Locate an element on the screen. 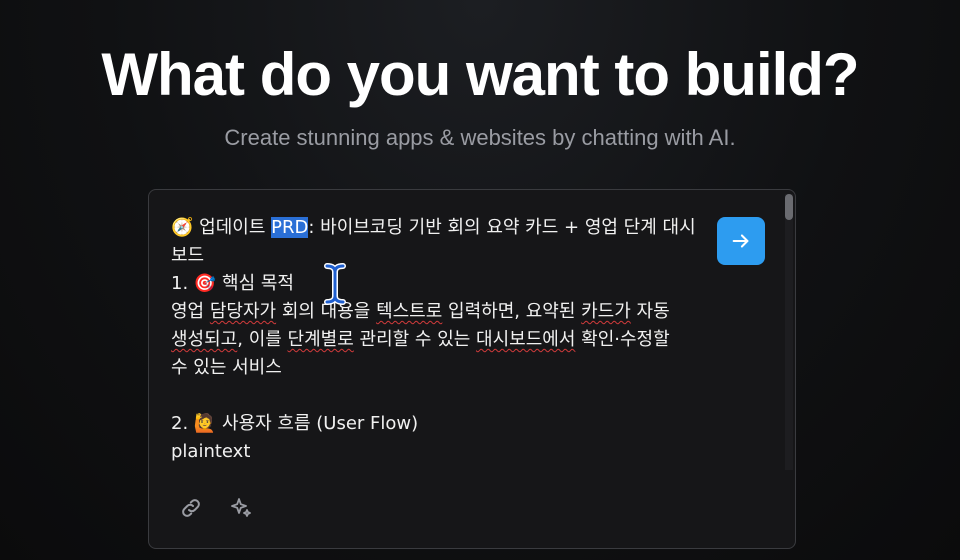 Image resolution: width=960 pixels, height=560 pixels. spellcheck-word: 카드가 is located at coordinates (606, 311).